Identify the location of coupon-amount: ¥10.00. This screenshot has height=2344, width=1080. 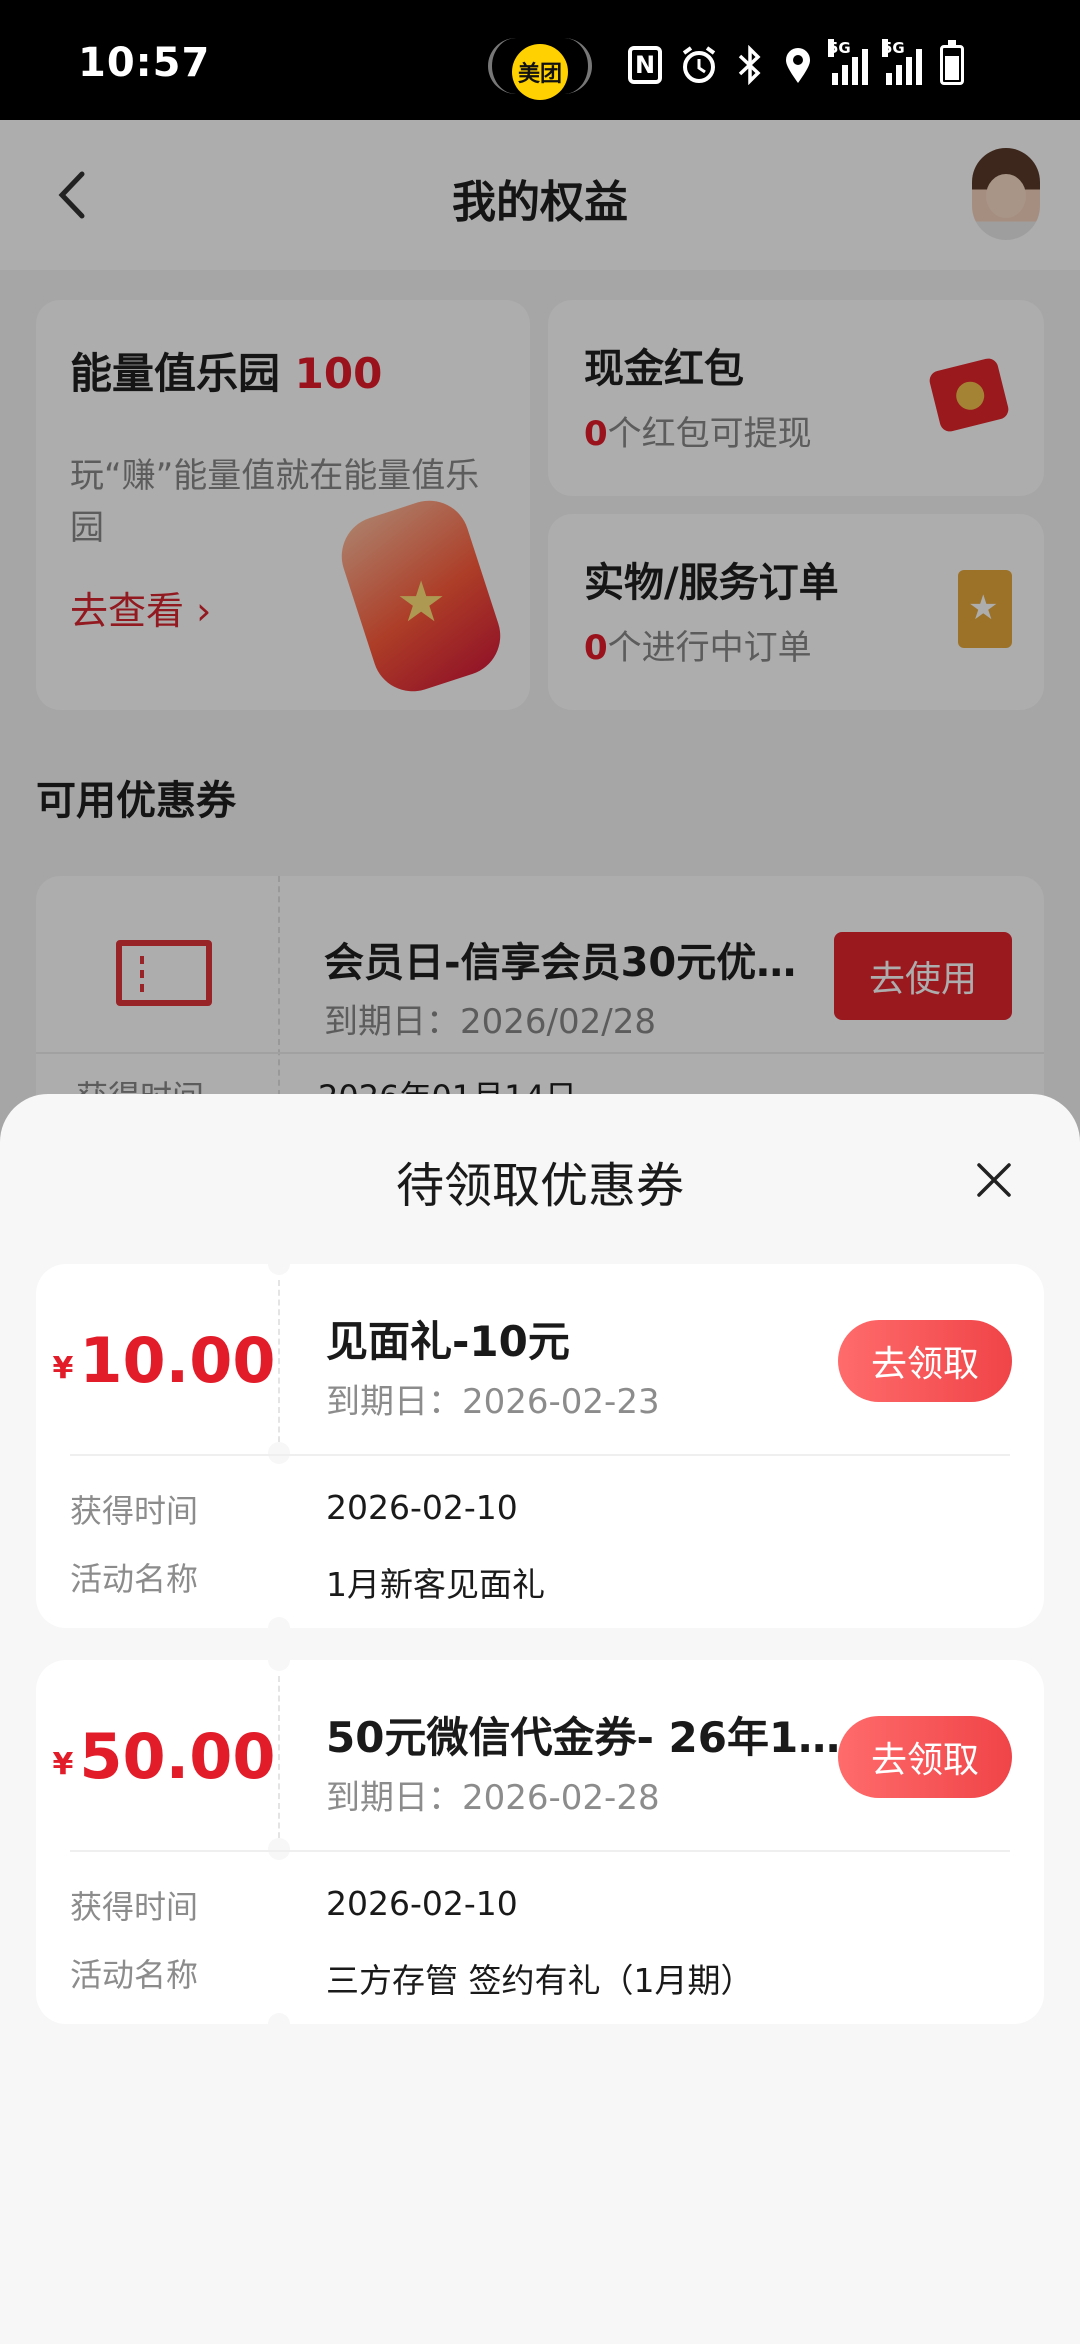
(164, 1360).